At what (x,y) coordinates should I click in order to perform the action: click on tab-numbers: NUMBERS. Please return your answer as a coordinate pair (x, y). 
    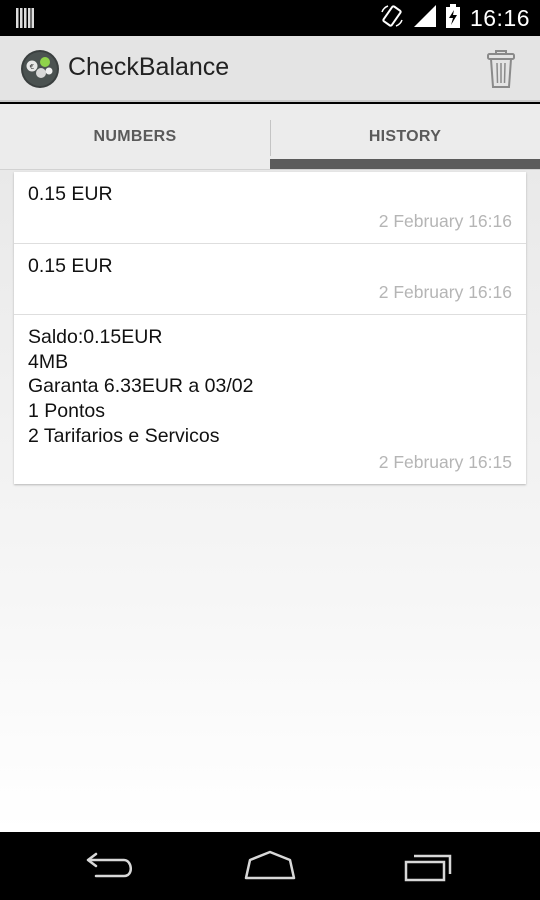
    Looking at the image, I should click on (135, 137).